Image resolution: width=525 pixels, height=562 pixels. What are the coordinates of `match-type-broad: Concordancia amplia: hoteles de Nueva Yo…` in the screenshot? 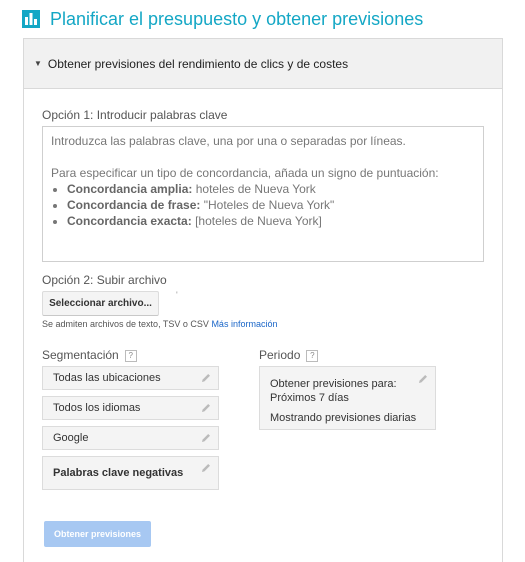 It's located at (271, 189).